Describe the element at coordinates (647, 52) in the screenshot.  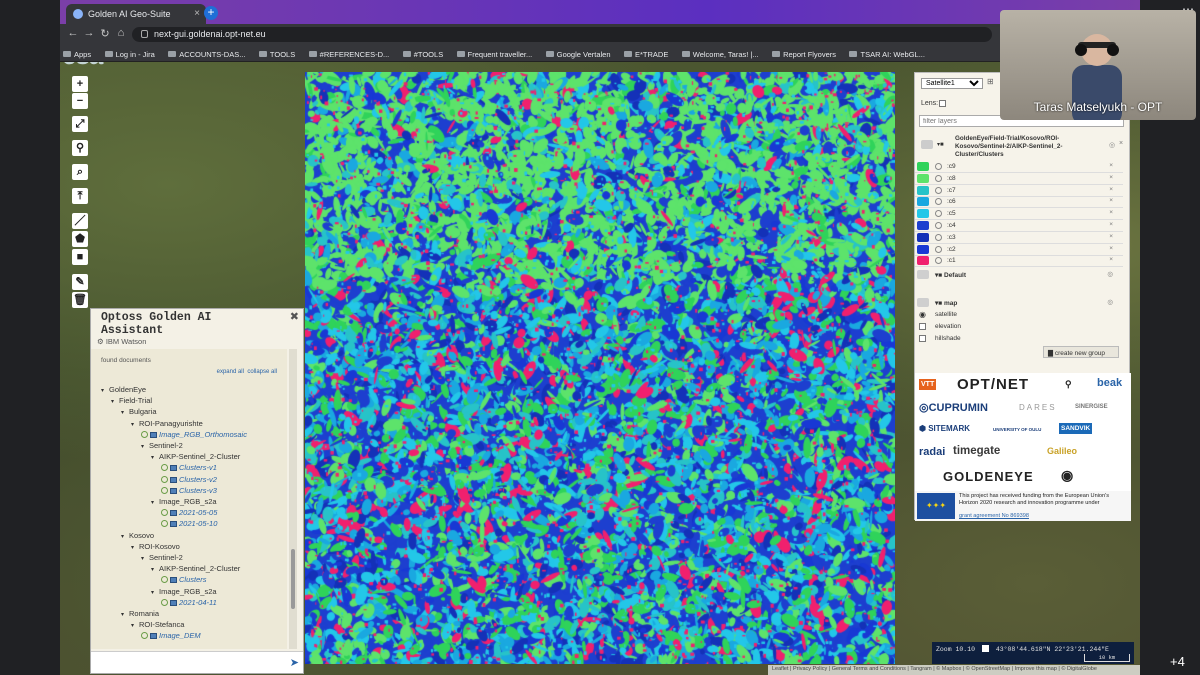
I see `bookmark-item: E*TRADE` at that location.